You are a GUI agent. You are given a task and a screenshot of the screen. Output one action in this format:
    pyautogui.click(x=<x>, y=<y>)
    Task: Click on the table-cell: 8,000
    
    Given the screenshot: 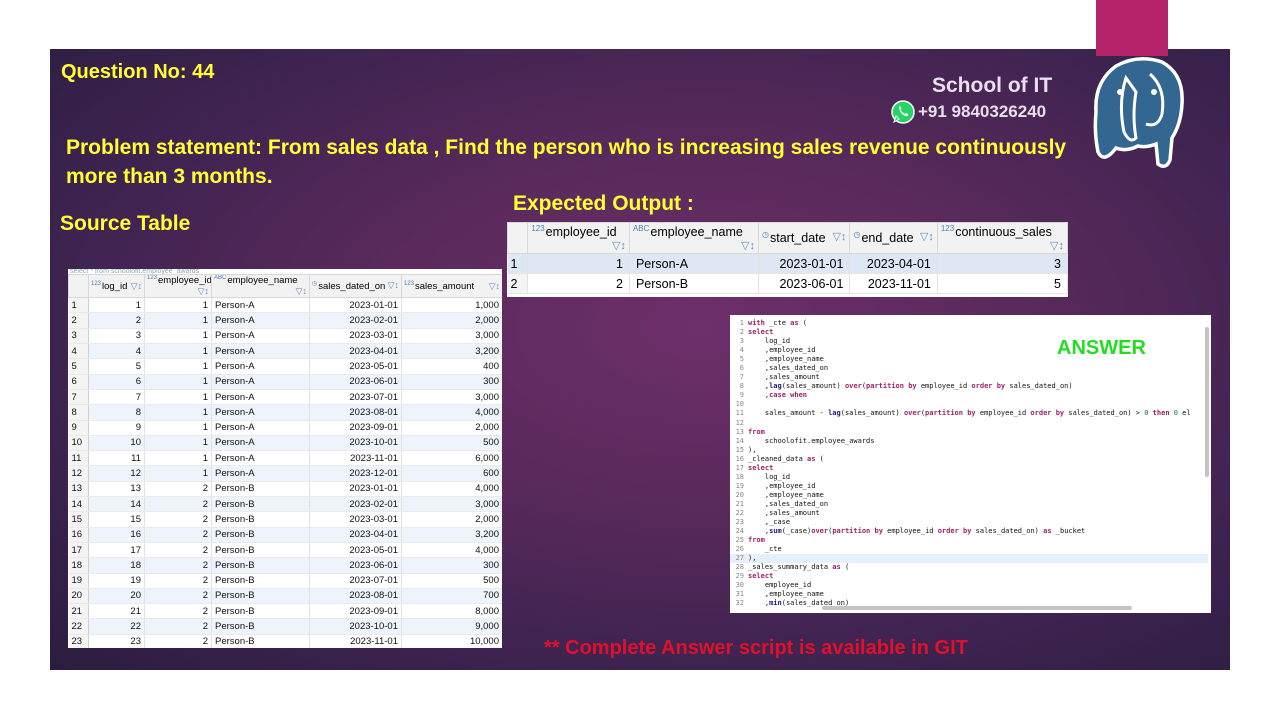 What is the action you would take?
    pyautogui.click(x=451, y=611)
    